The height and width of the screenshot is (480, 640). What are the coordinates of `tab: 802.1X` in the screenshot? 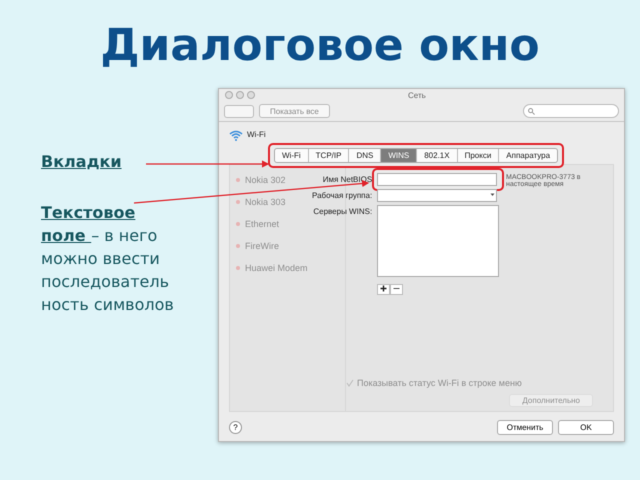 It's located at (437, 155).